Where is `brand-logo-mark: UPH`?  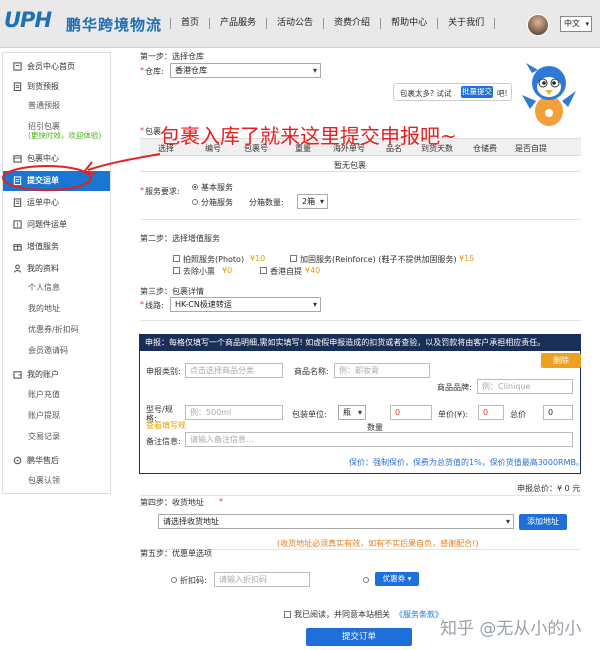
brand-logo-mark: UPH is located at coordinates (28, 20).